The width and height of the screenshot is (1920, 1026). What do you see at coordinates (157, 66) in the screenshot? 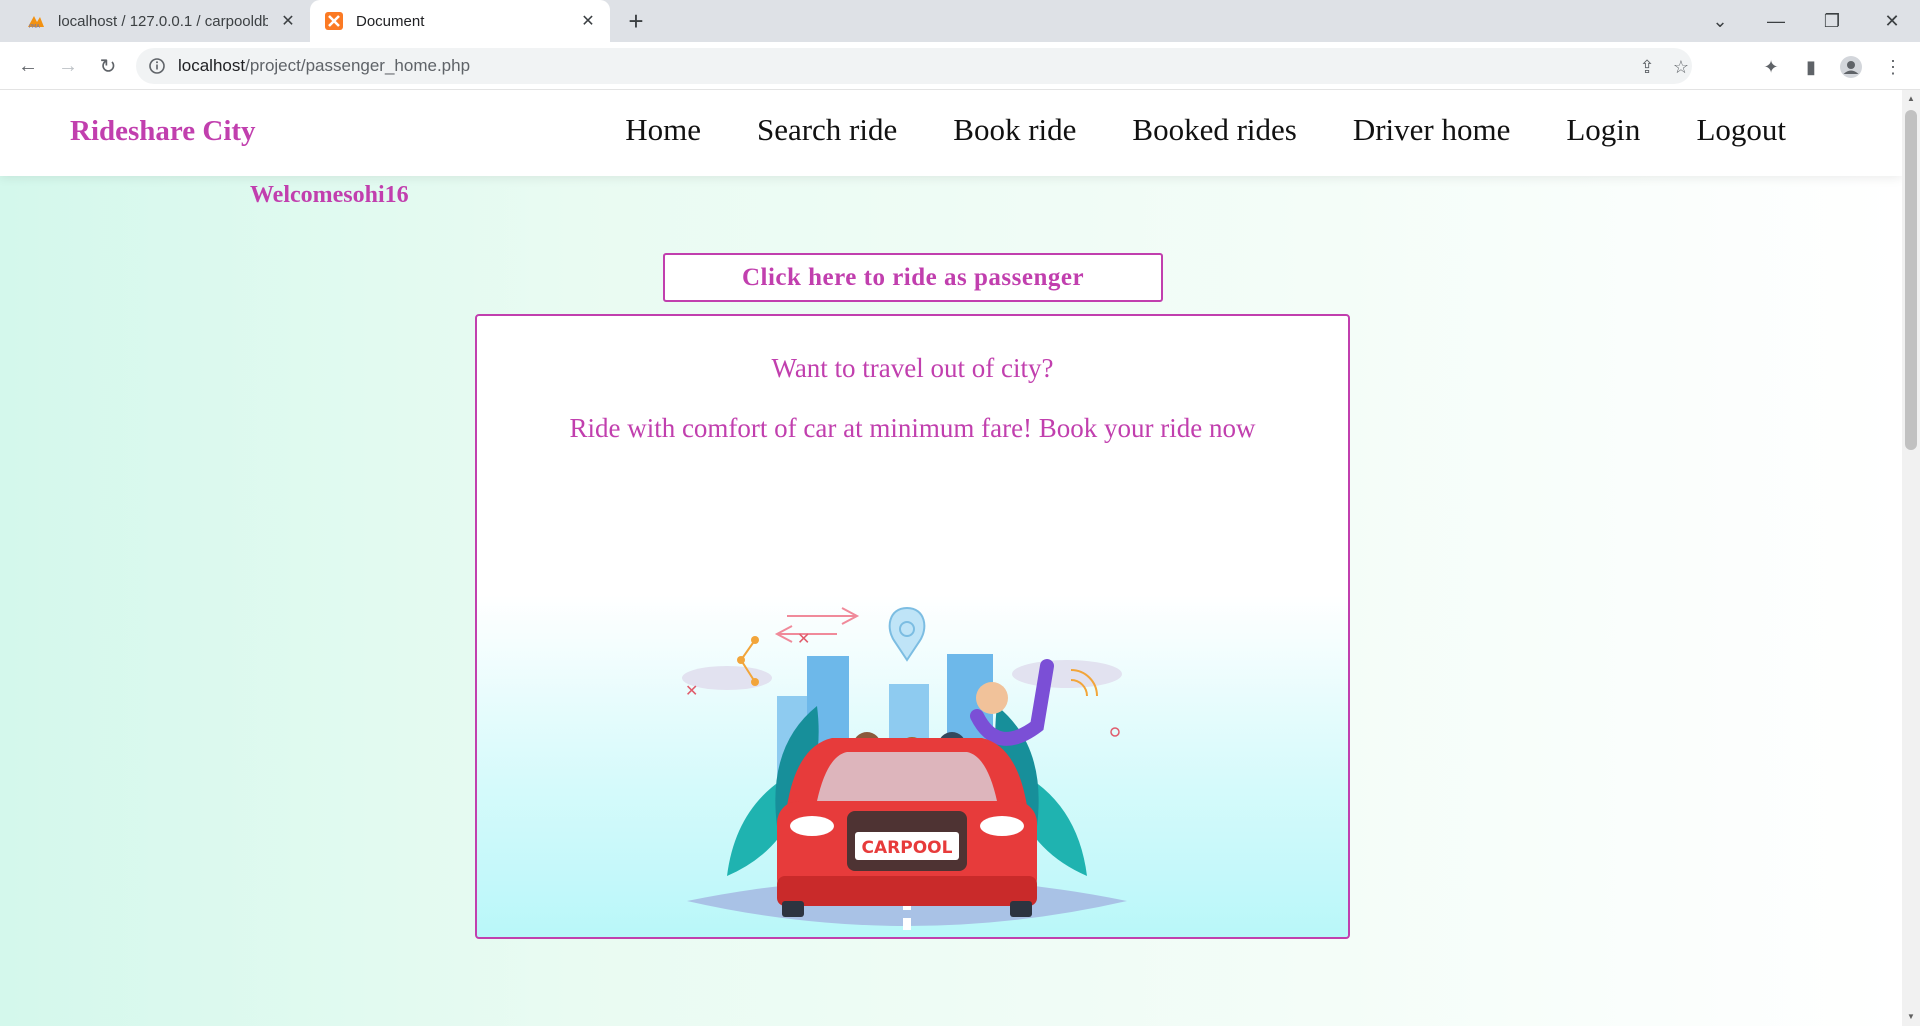
I see `site-info-icon` at bounding box center [157, 66].